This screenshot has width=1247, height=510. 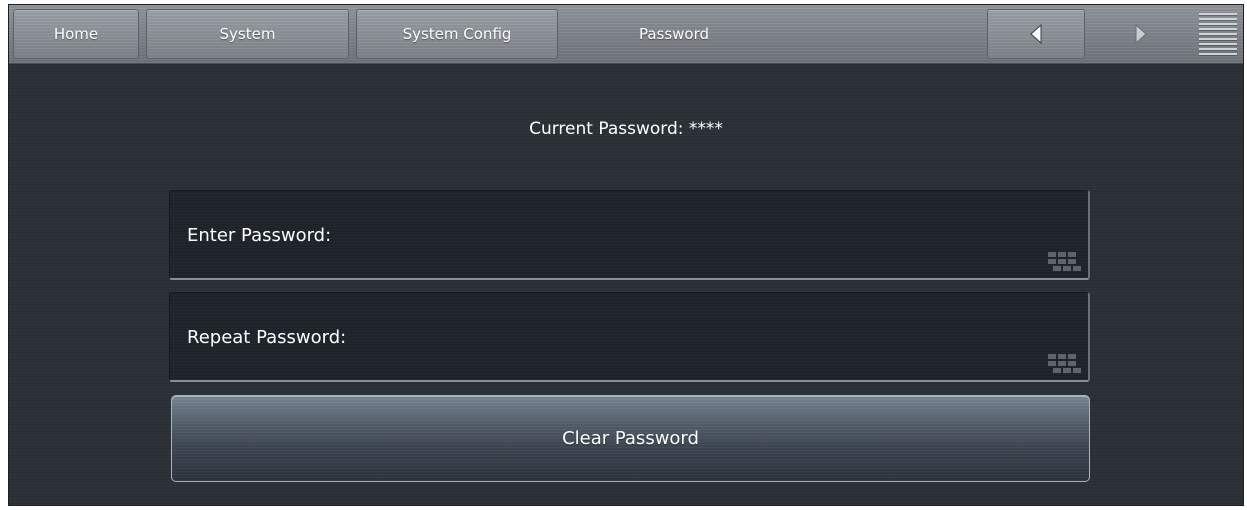 I want to click on forward-button, so click(x=1141, y=34).